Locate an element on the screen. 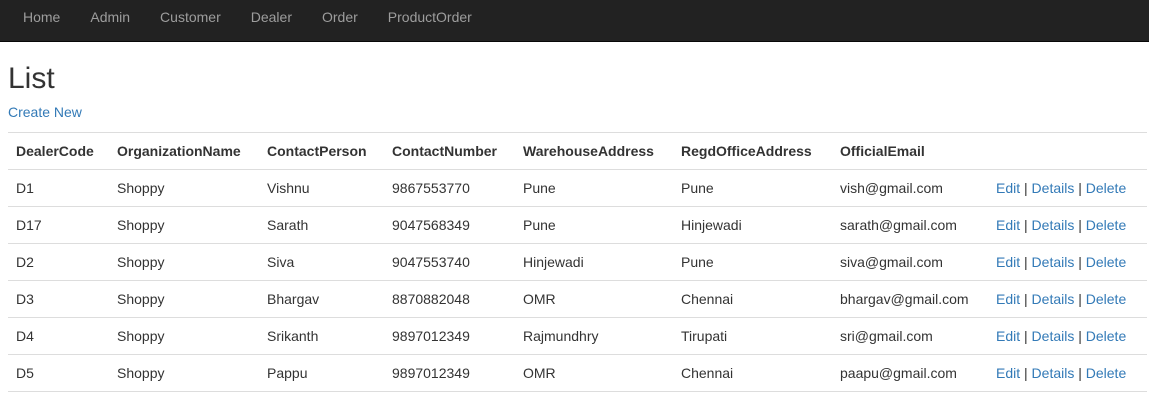  table-cell: 9047553740 is located at coordinates (449, 262).